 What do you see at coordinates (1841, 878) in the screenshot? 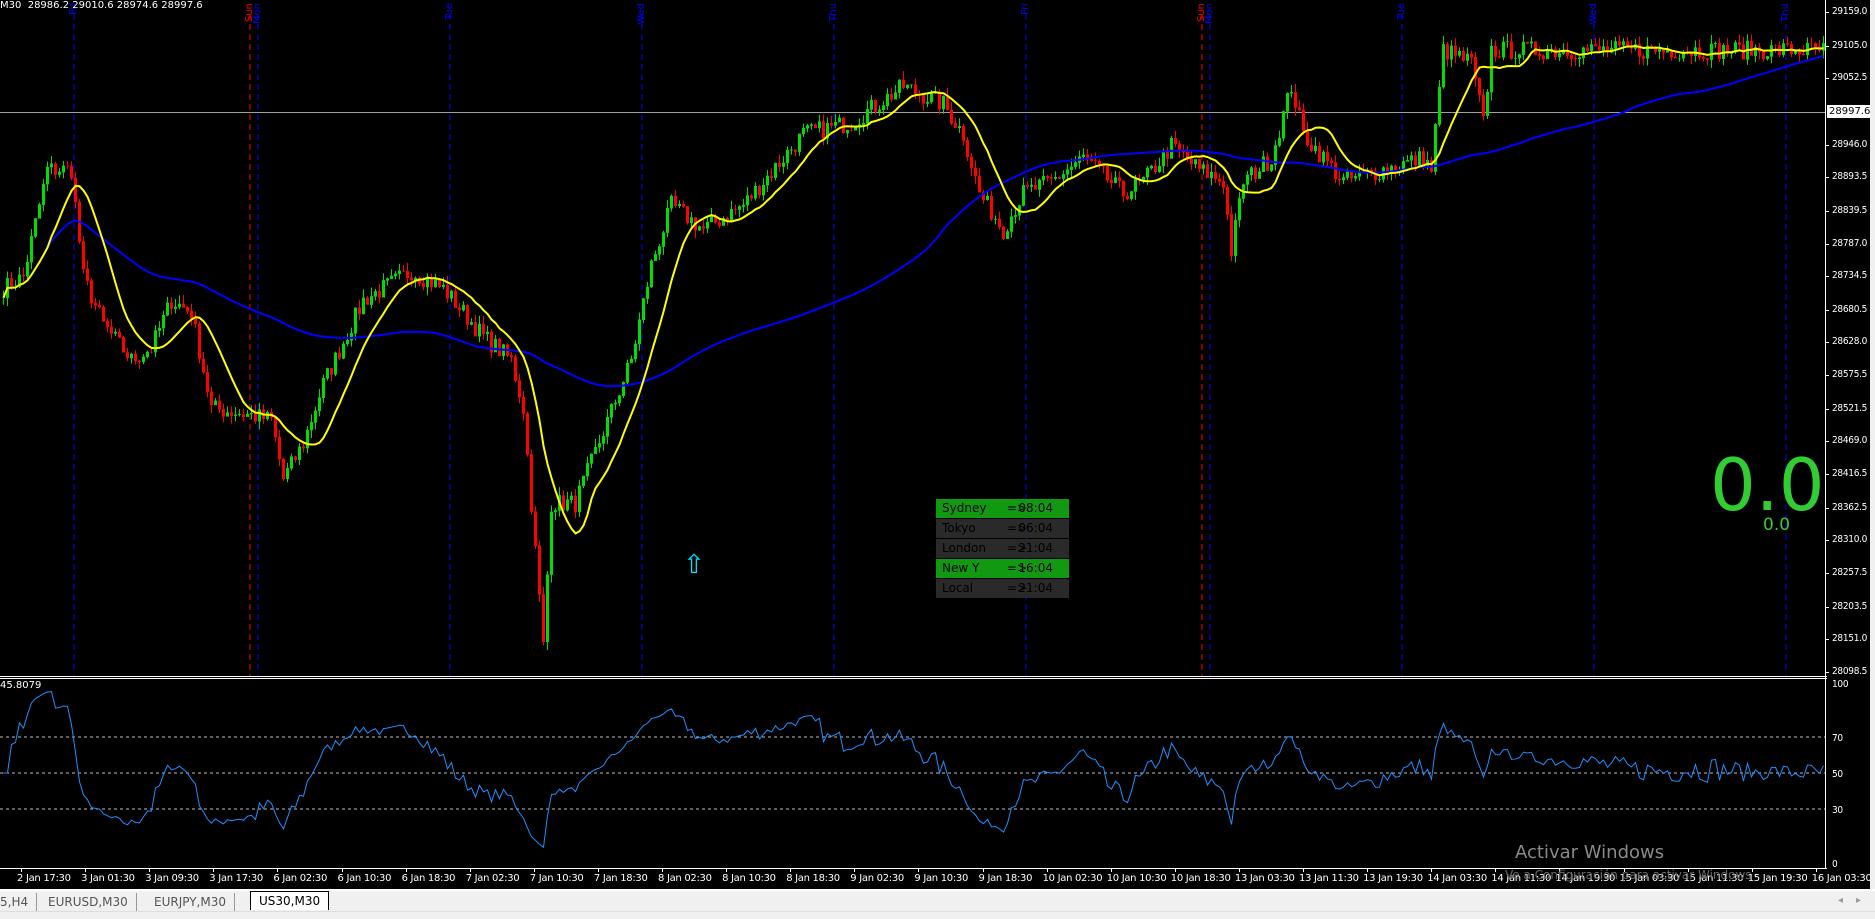
I see `time-axis-label: 16 Jan 03:30` at bounding box center [1841, 878].